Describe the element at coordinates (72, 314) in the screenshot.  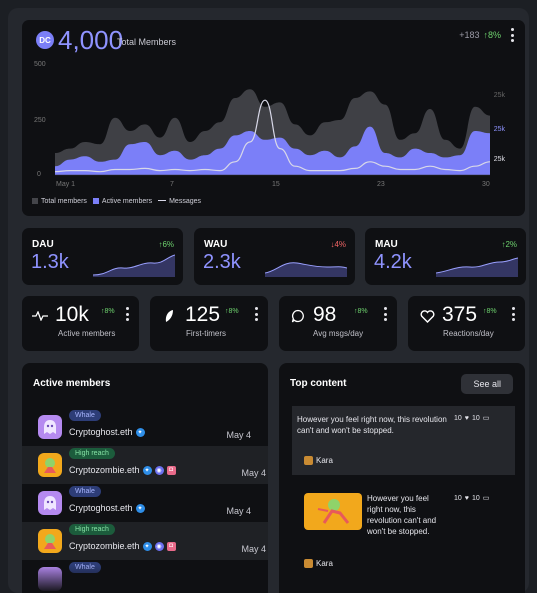
I see `stat-value: 10k` at that location.